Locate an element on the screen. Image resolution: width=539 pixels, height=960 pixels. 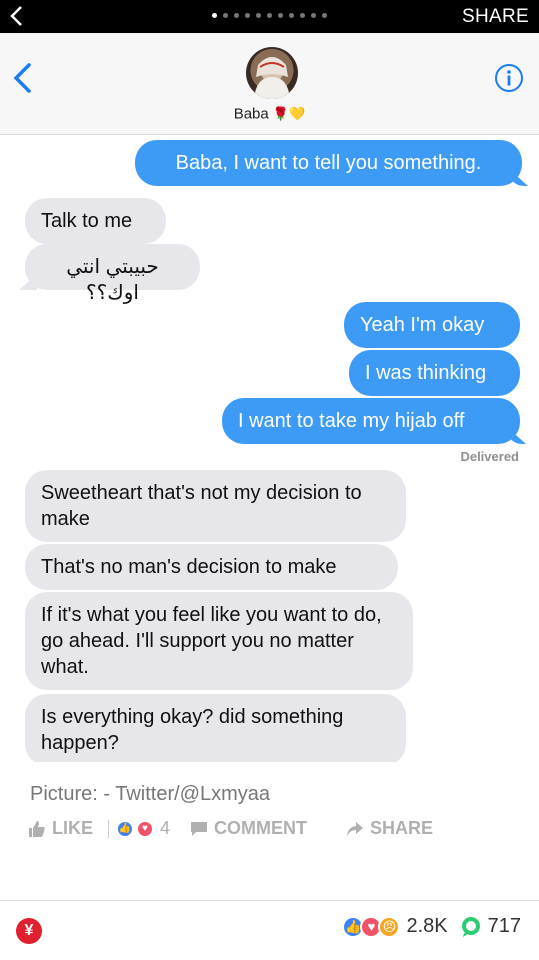
comment-button: COMMENT is located at coordinates (248, 828).